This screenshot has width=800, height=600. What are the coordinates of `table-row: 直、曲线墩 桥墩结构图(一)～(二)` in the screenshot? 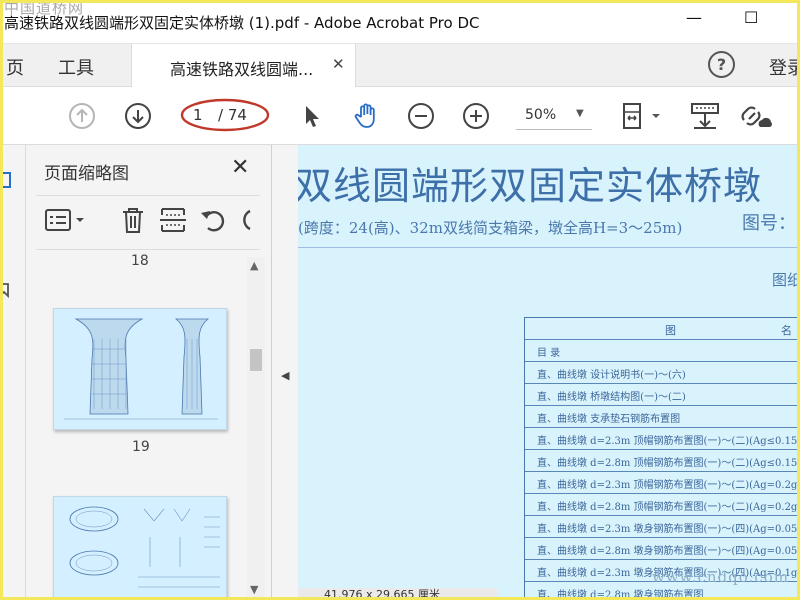 It's located at (662, 395).